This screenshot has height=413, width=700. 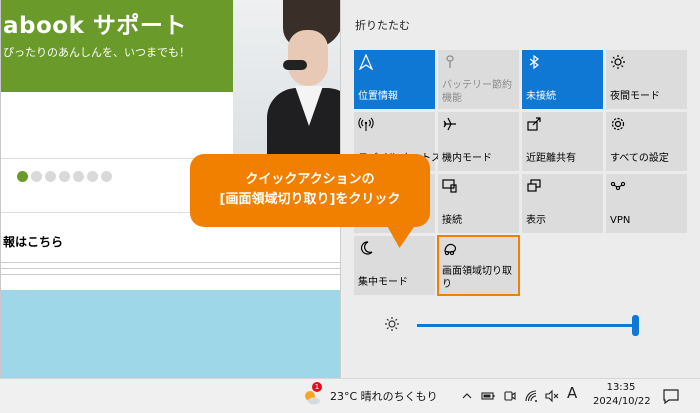 I want to click on tile-snip-screen: 画面領域切り取り, so click(x=478, y=265).